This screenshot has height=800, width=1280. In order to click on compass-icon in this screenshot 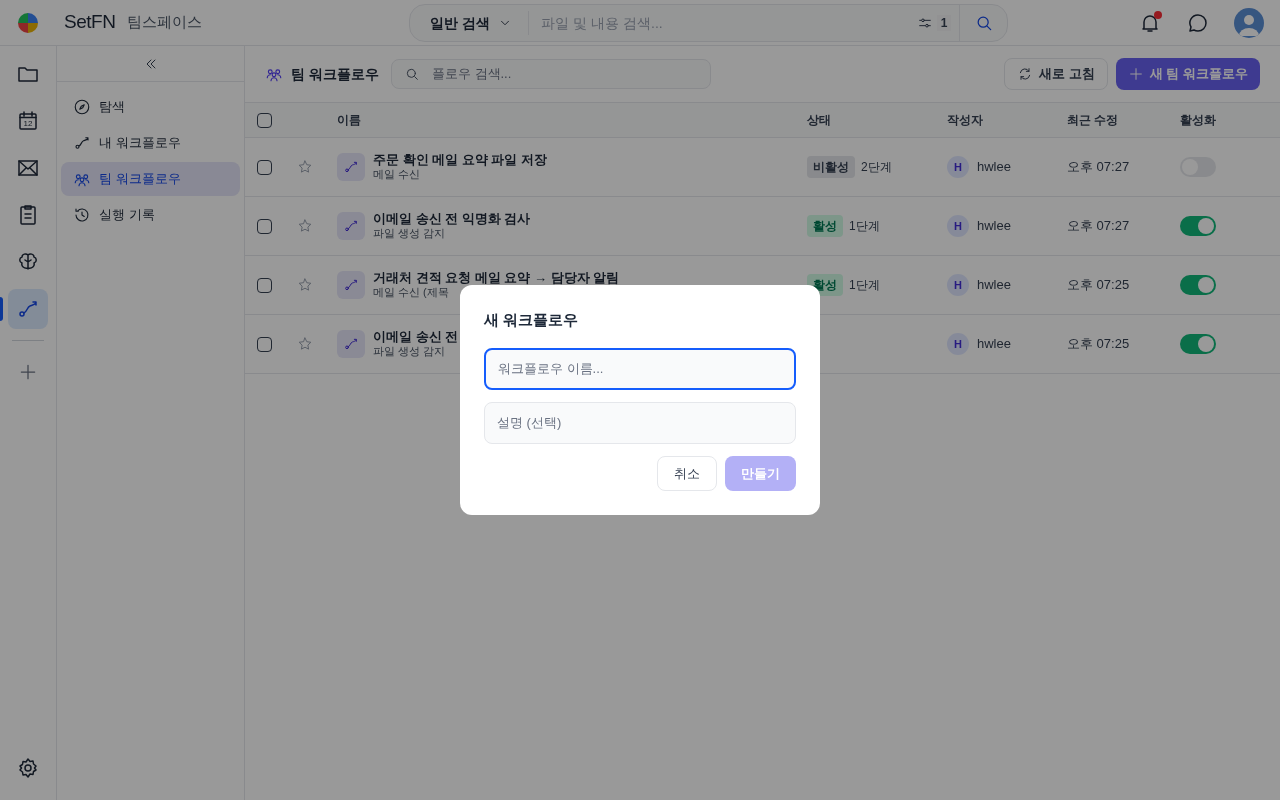, I will do `click(82, 107)`.